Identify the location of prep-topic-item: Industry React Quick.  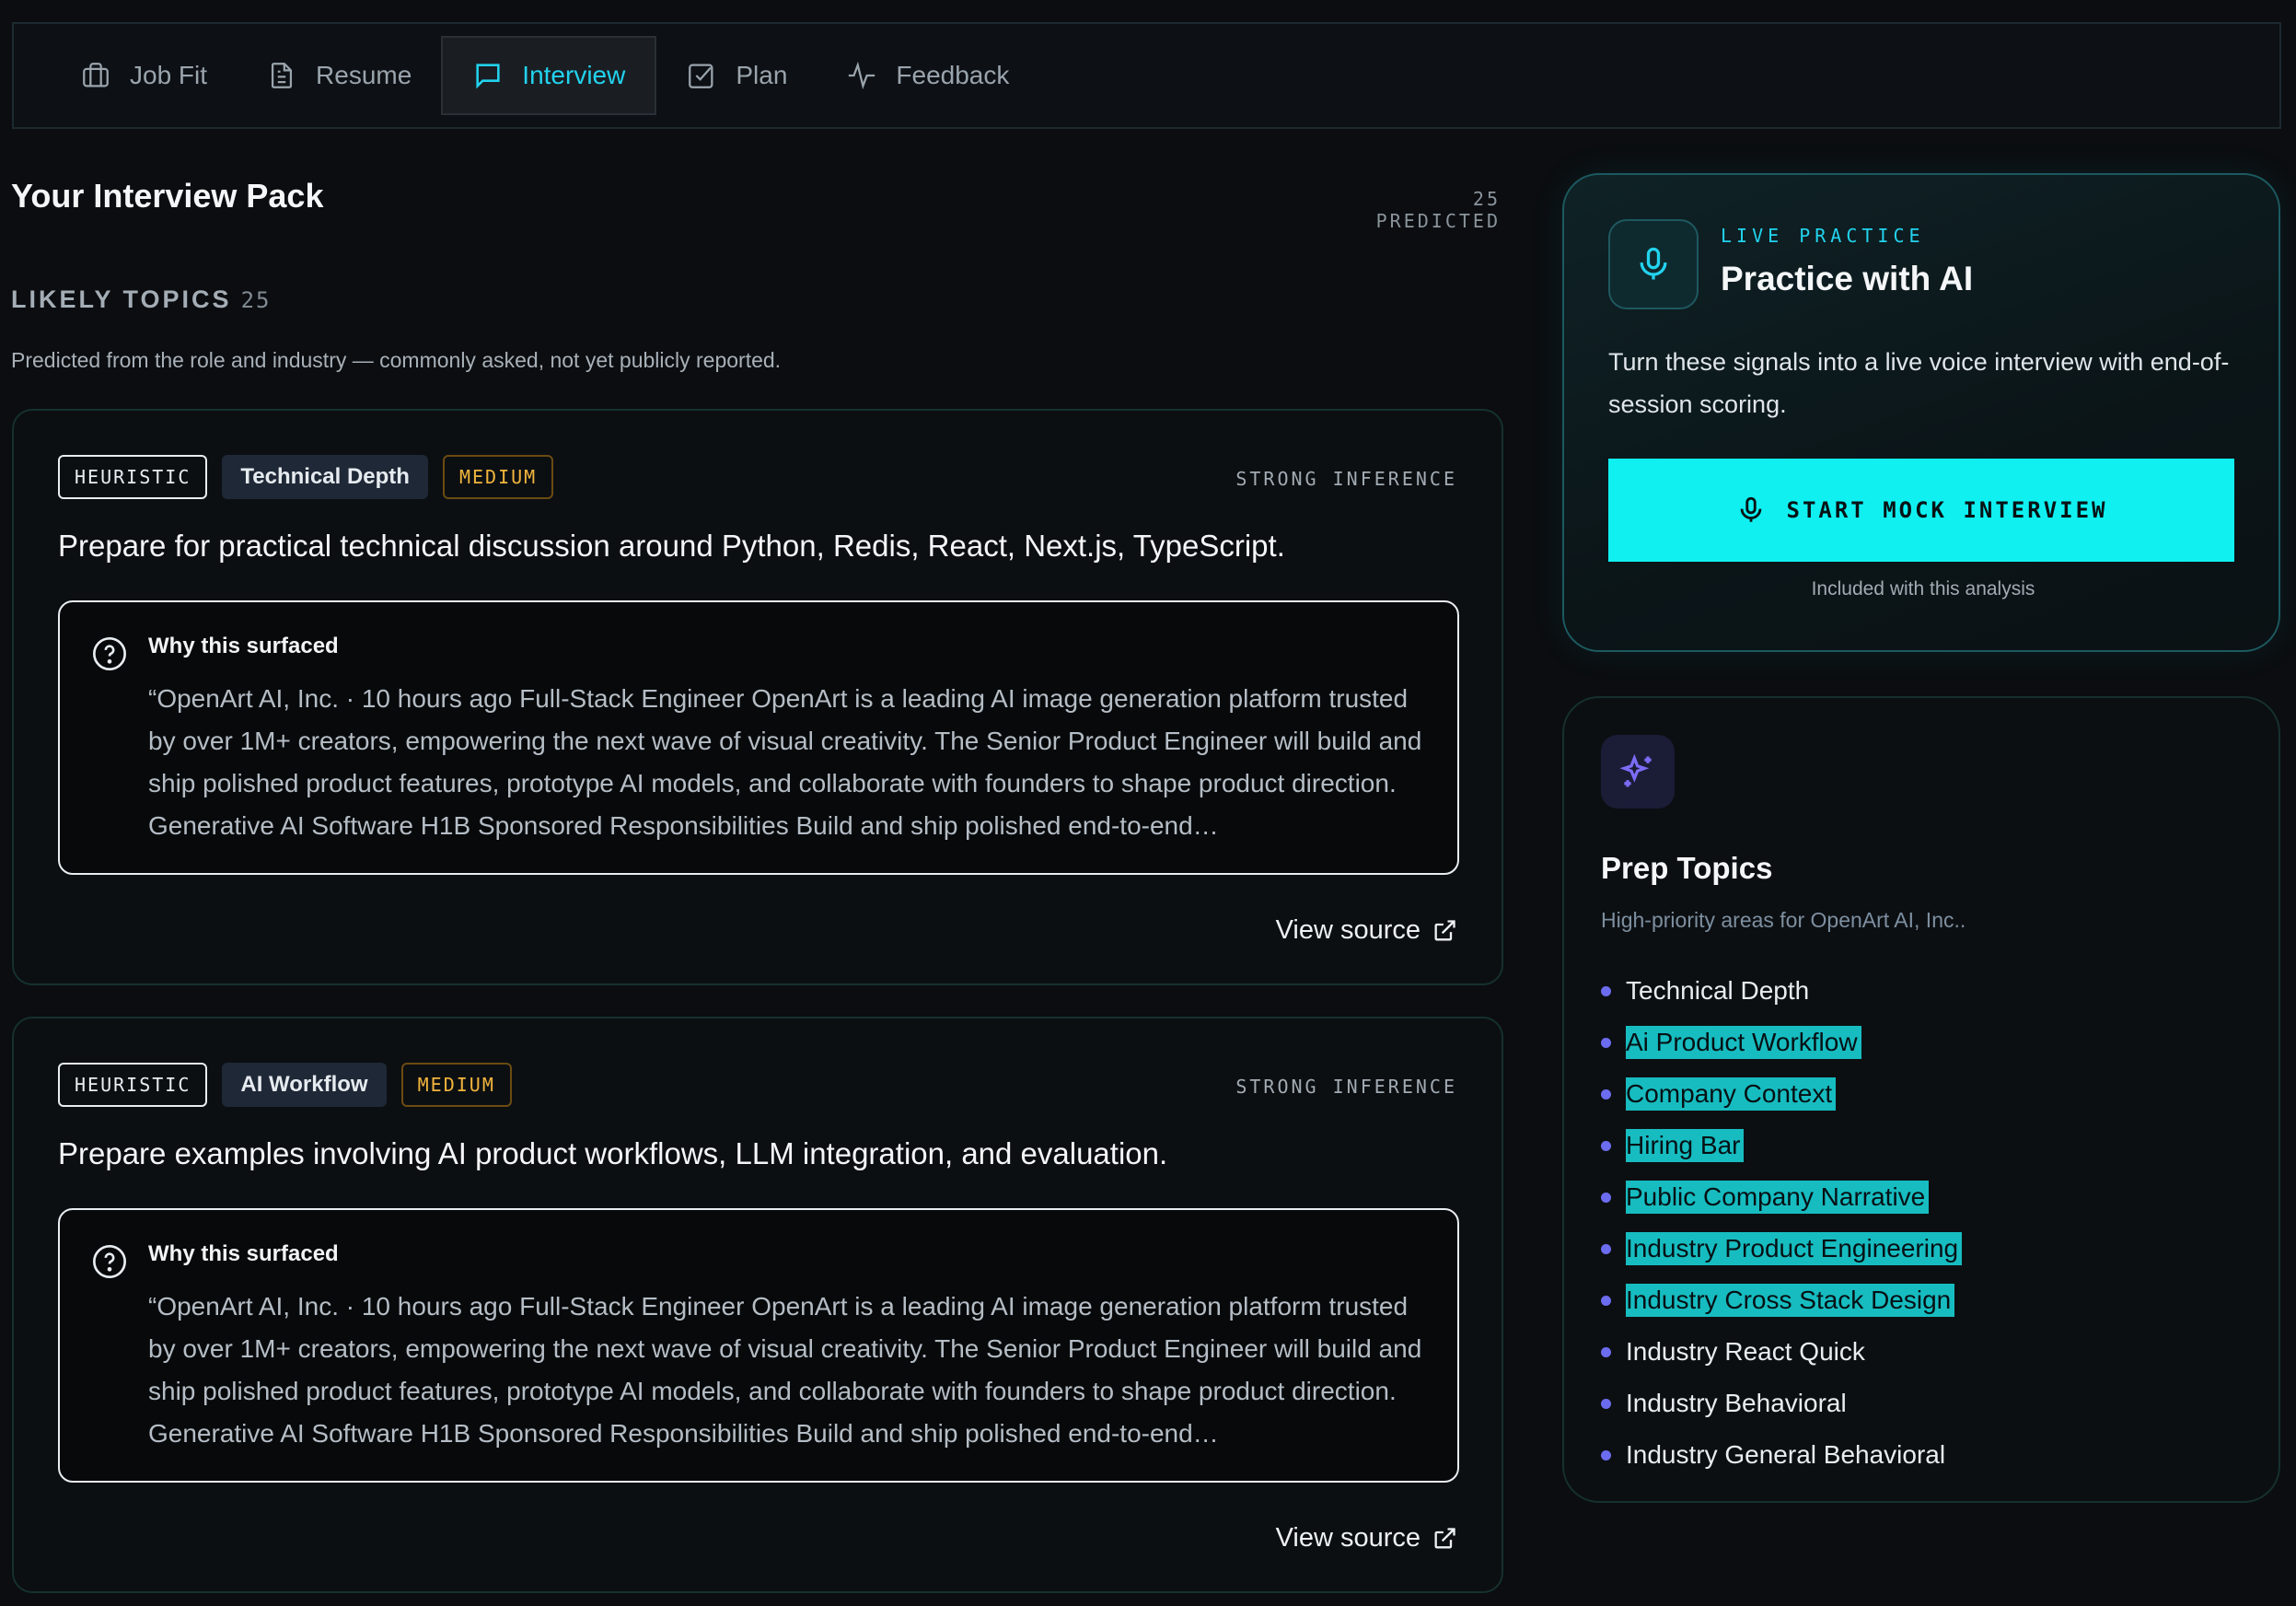
(1781, 1352).